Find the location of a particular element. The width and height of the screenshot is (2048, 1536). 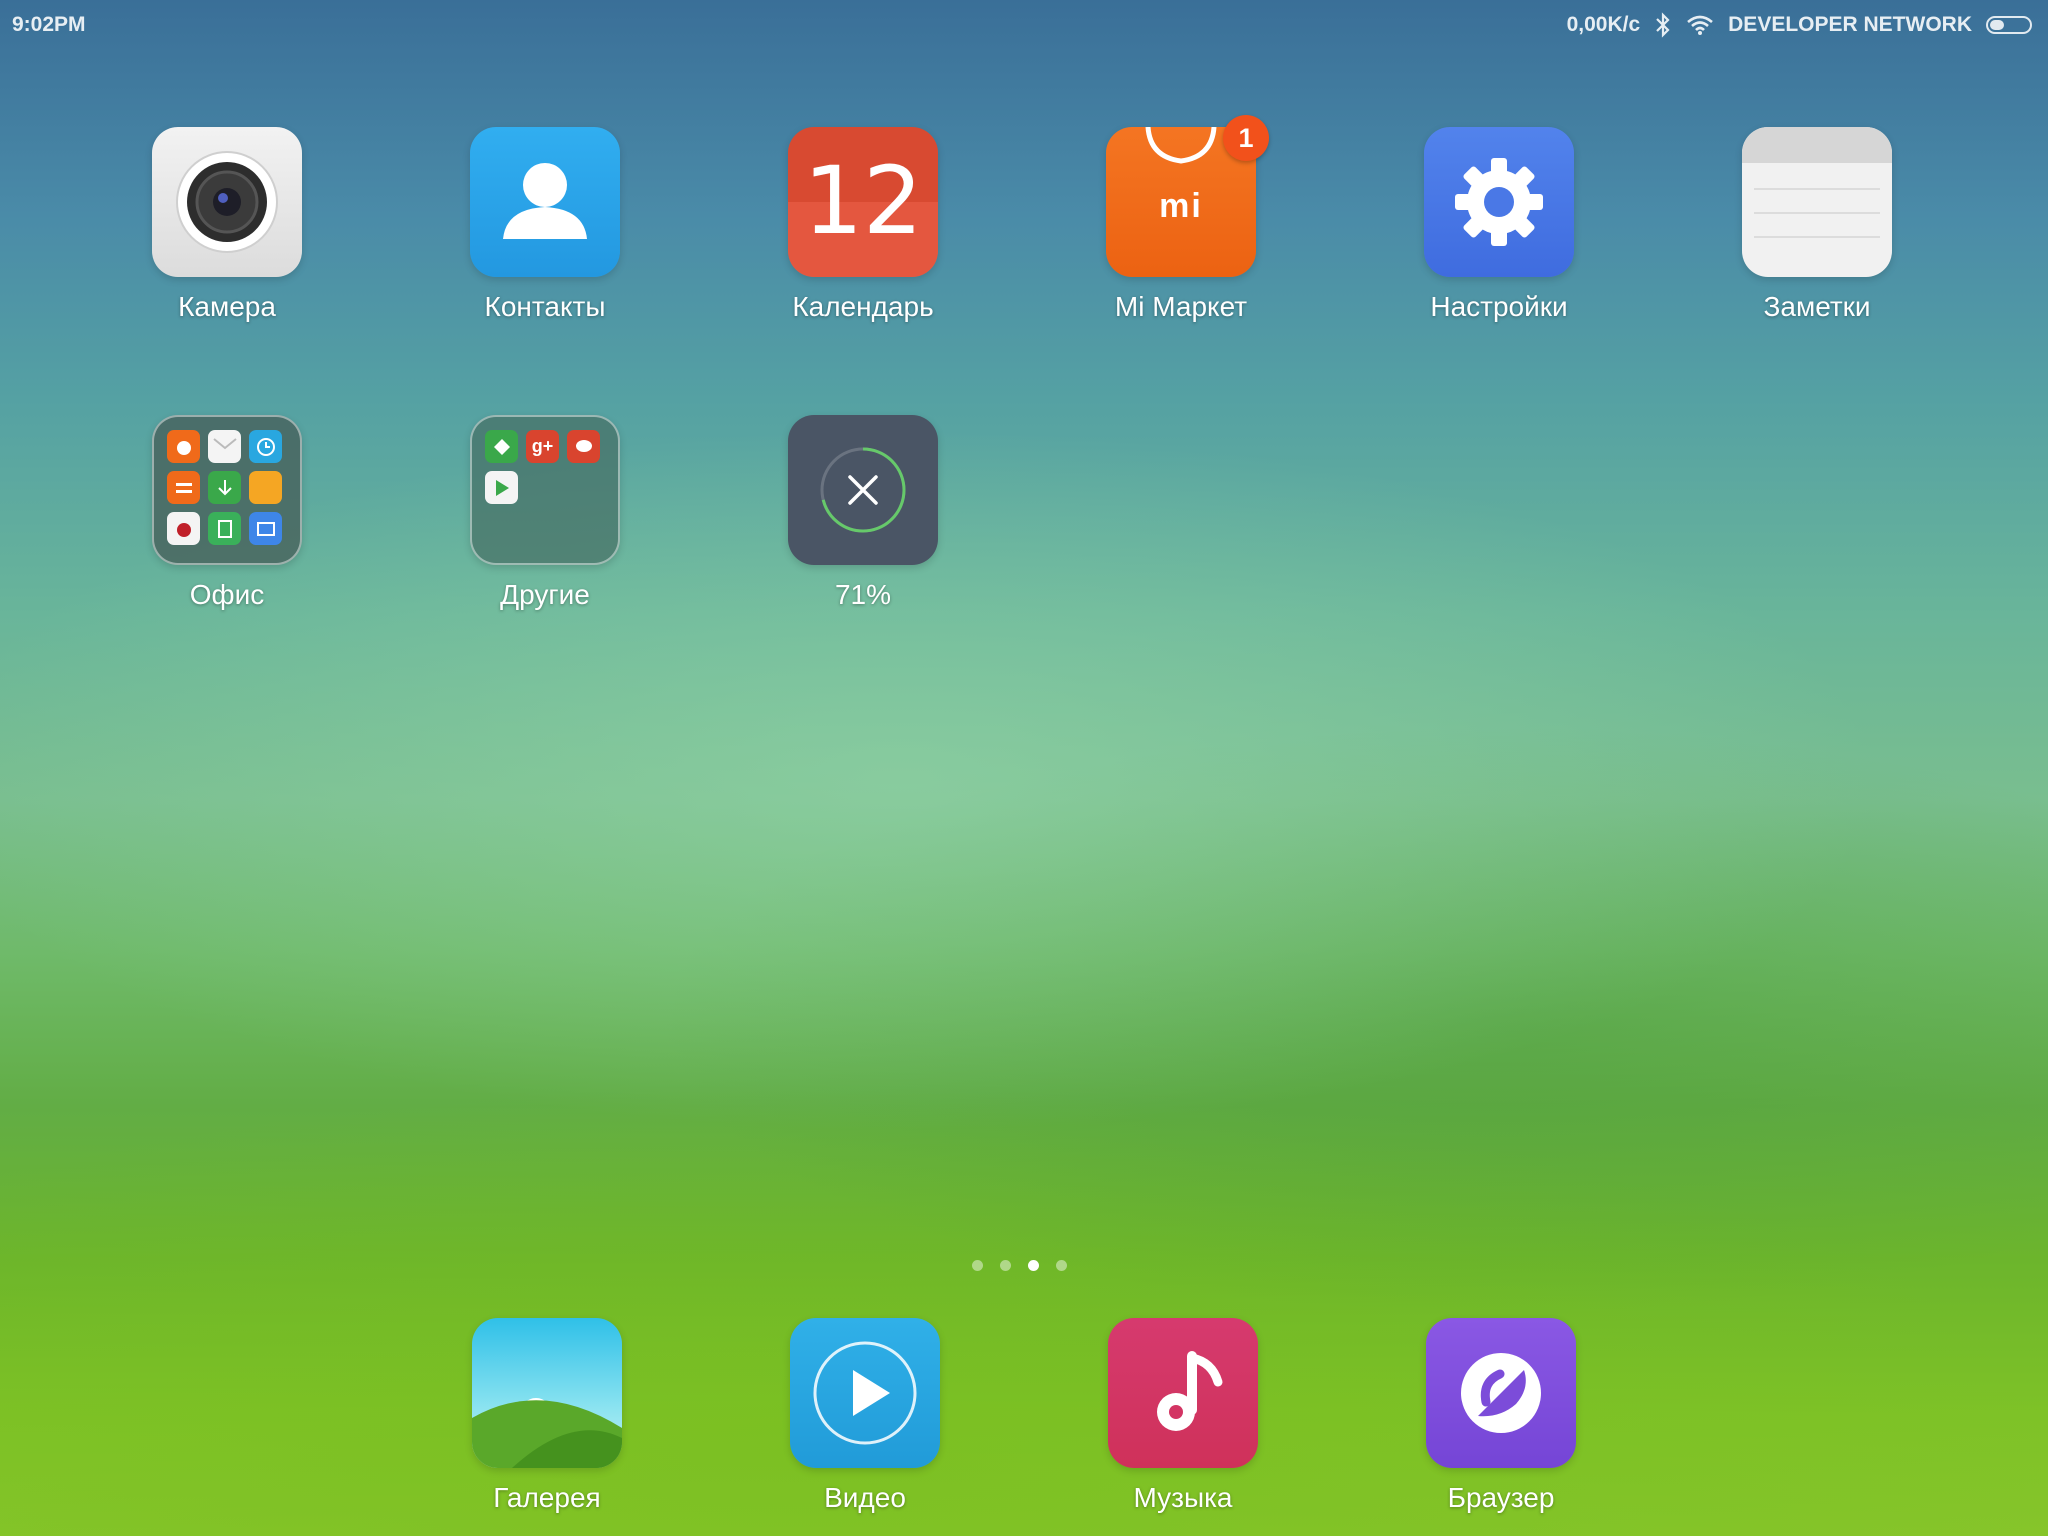

calendar-icon: 12 is located at coordinates (863, 202).